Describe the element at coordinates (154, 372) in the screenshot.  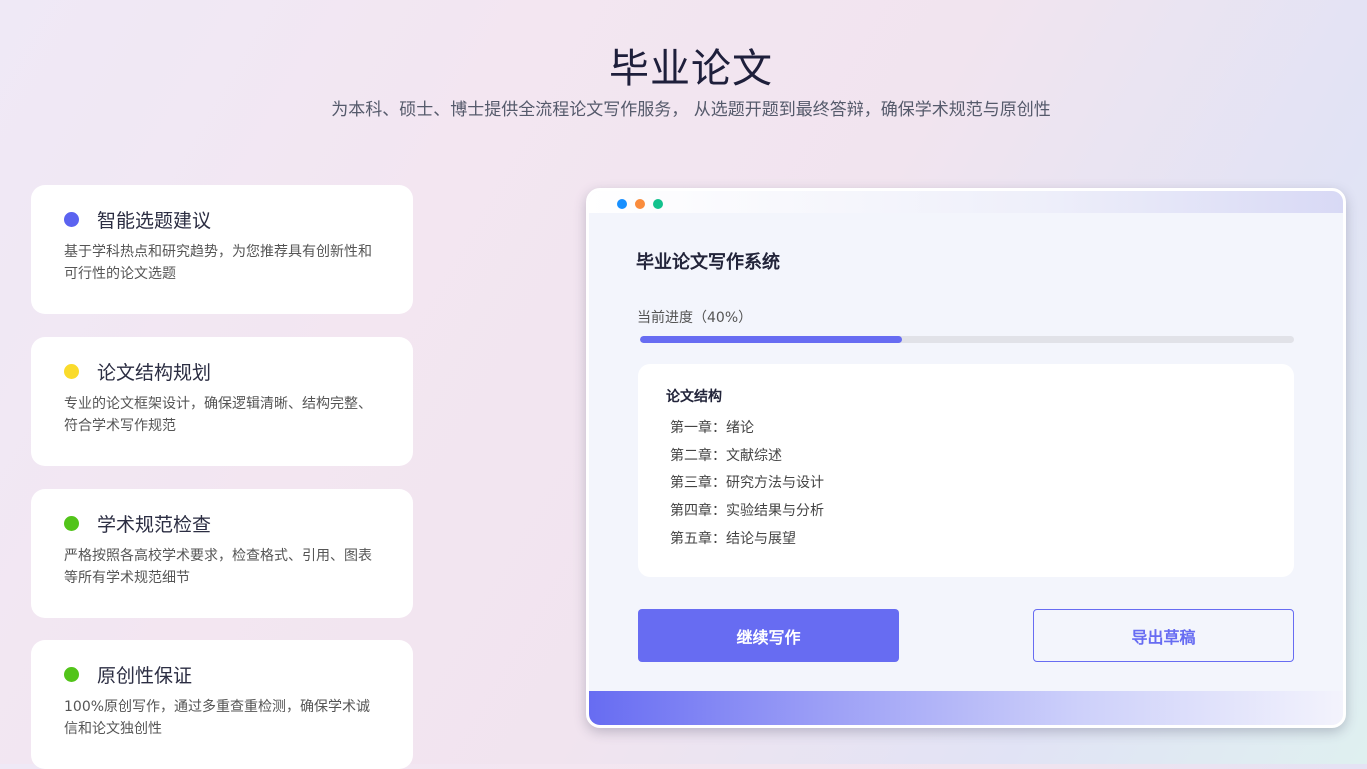
I see `feature-title: 论文结构规划` at that location.